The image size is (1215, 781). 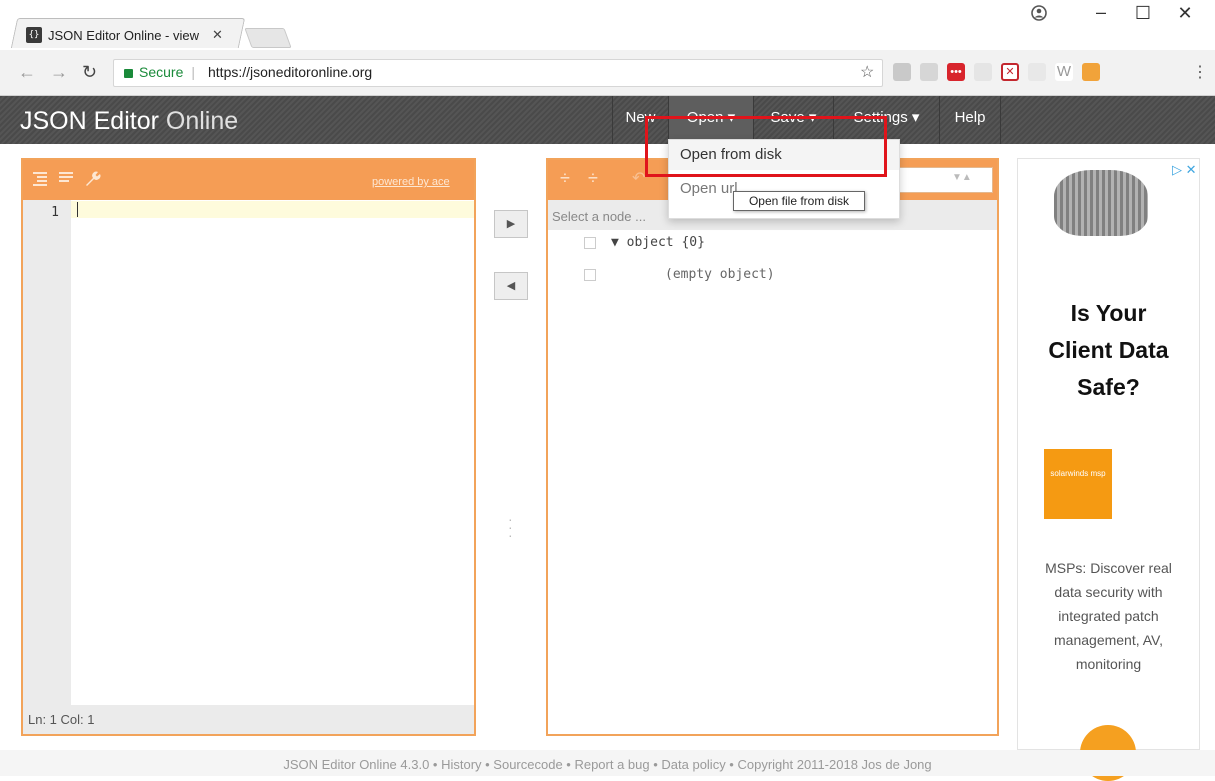 I want to click on new-tab-button, so click(x=268, y=38).